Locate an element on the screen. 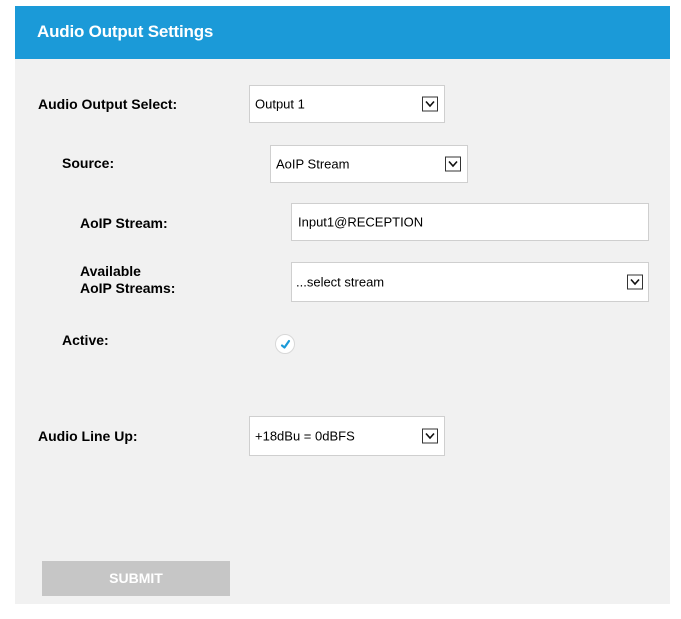  source-value: AoIP Stream is located at coordinates (313, 164).